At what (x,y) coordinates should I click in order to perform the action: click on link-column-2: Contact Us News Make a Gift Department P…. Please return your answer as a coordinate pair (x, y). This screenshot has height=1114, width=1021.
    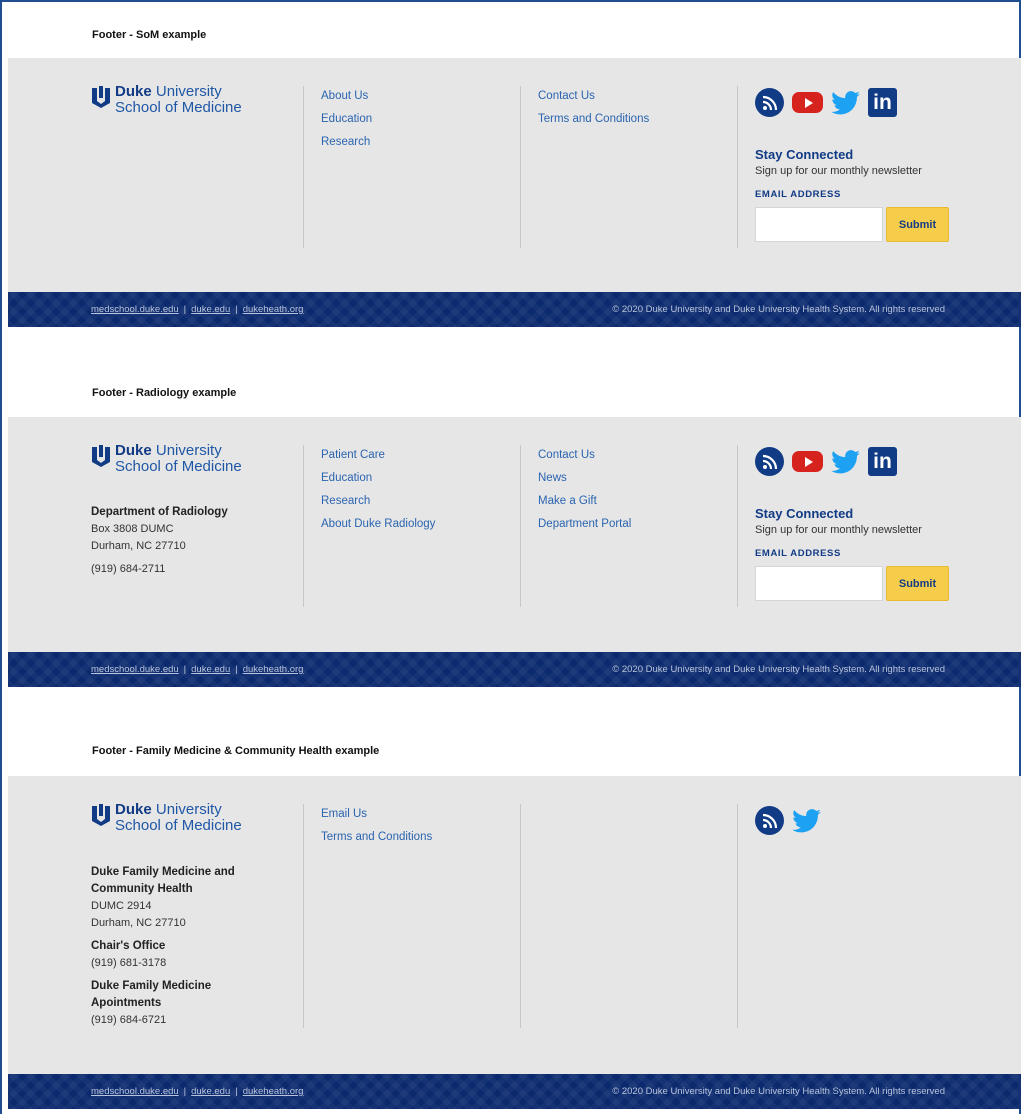
    Looking at the image, I should click on (584, 494).